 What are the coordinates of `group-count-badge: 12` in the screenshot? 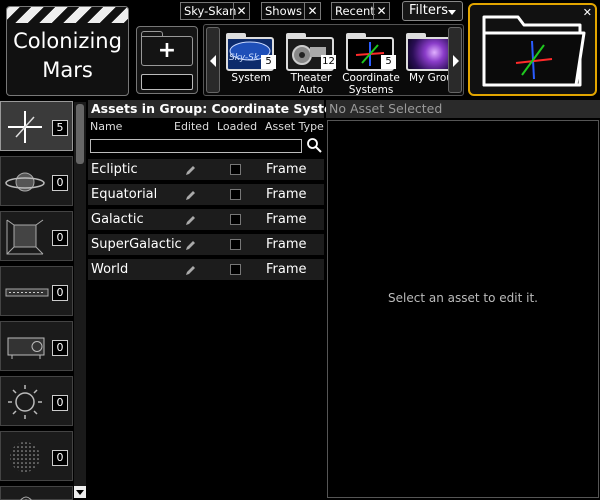 It's located at (328, 62).